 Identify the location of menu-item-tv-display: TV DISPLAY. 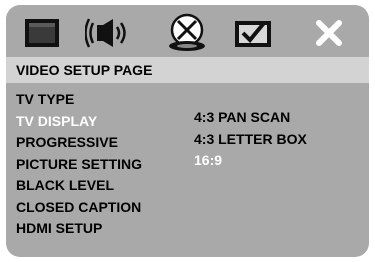
(79, 122).